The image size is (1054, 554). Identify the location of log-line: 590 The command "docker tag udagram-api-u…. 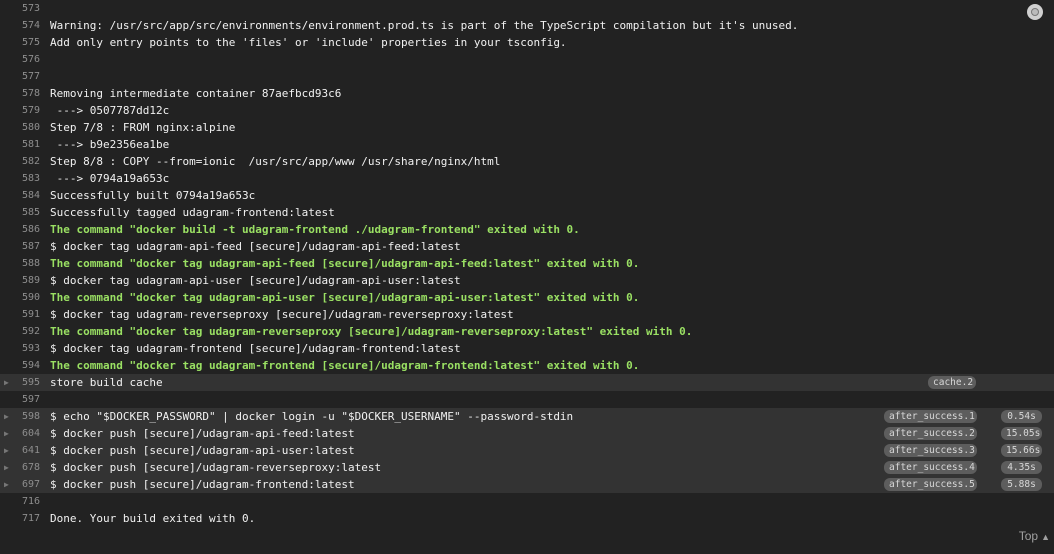
(527, 297).